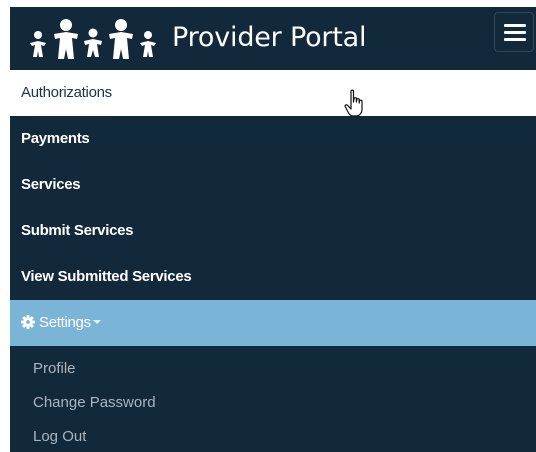  Describe the element at coordinates (106, 276) in the screenshot. I see `nav-item-label: View Submitted Services` at that location.